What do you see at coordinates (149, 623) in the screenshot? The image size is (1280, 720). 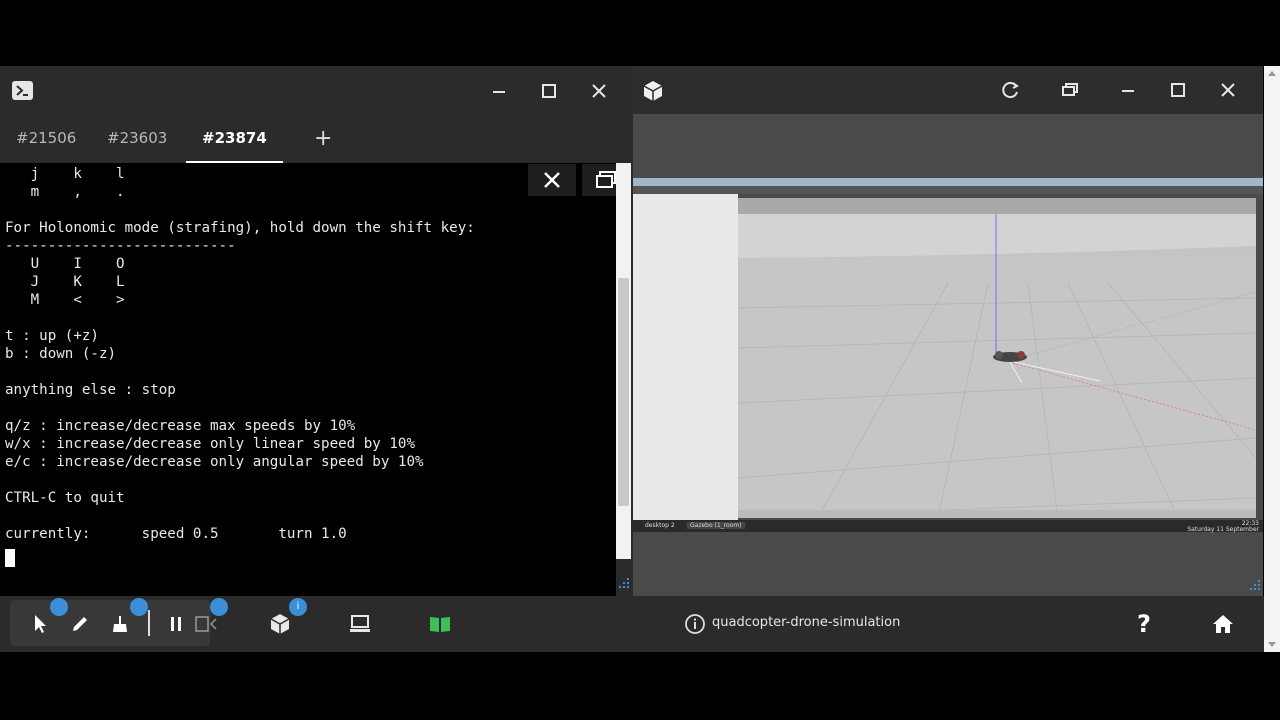 I see `divider` at bounding box center [149, 623].